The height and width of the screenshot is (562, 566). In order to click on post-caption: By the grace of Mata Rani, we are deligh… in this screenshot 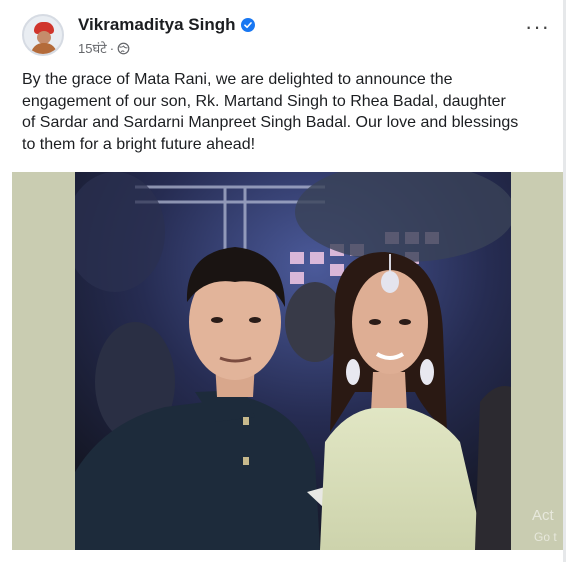, I will do `click(270, 112)`.